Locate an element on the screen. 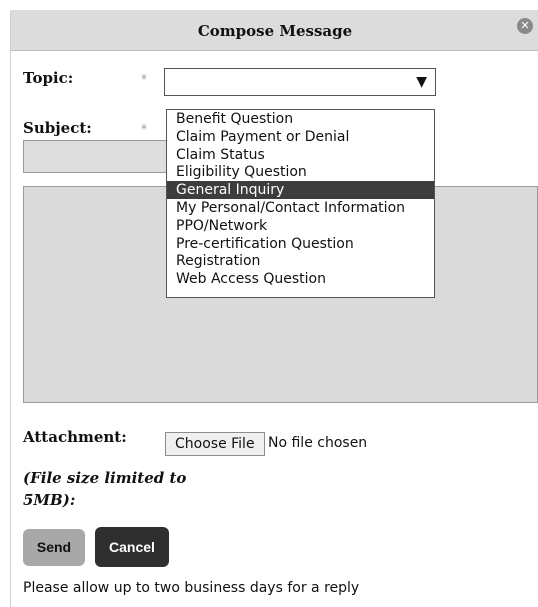  topic-option: PPO/Network is located at coordinates (300, 226).